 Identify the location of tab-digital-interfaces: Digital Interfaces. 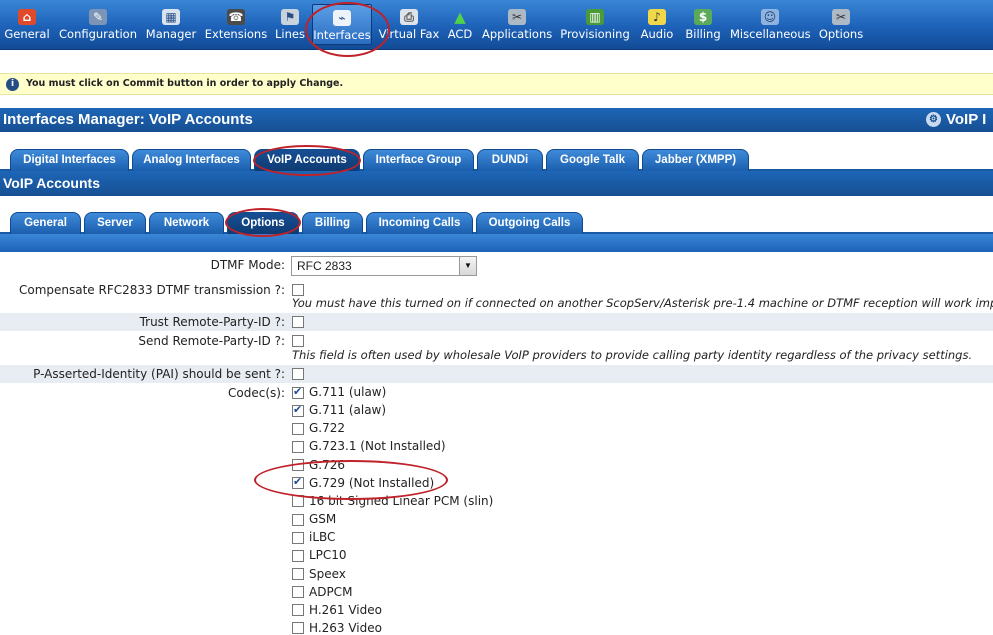
(69, 160).